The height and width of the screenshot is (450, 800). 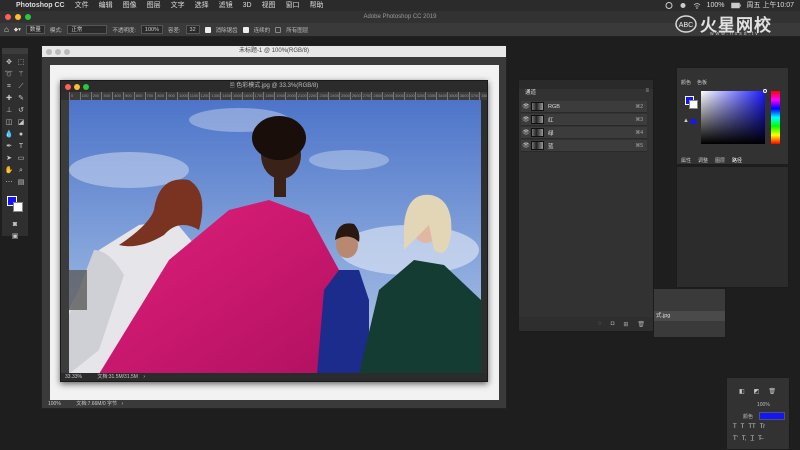 I want to click on eraser-tool-icon: ◫, so click(x=9, y=123).